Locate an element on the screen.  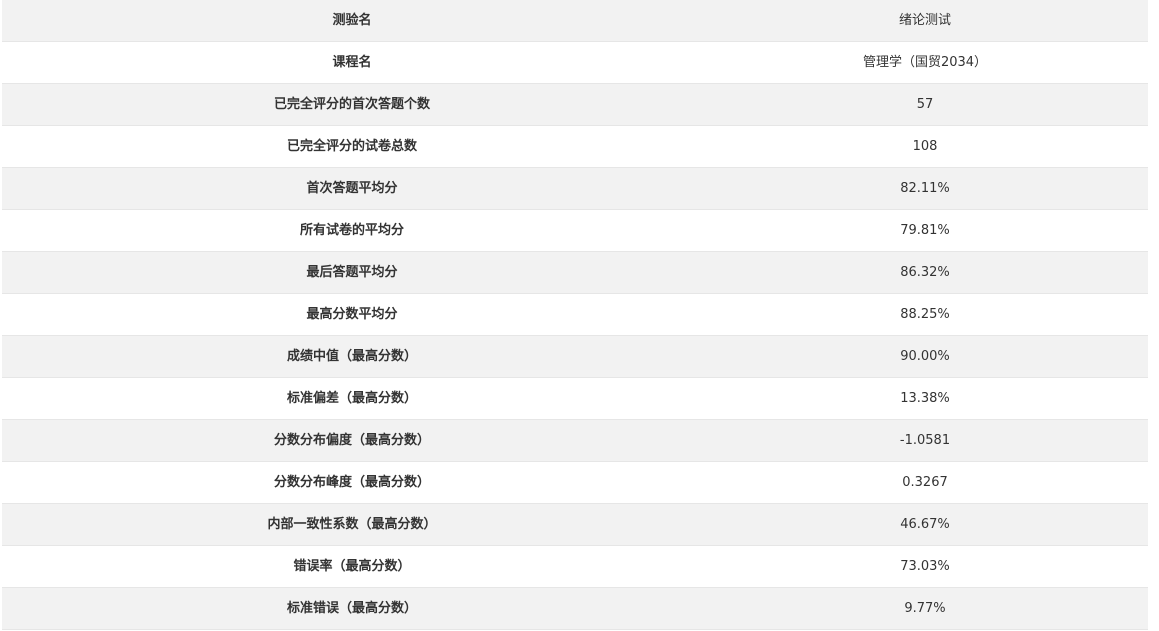
row-value: 73.03% is located at coordinates (925, 566).